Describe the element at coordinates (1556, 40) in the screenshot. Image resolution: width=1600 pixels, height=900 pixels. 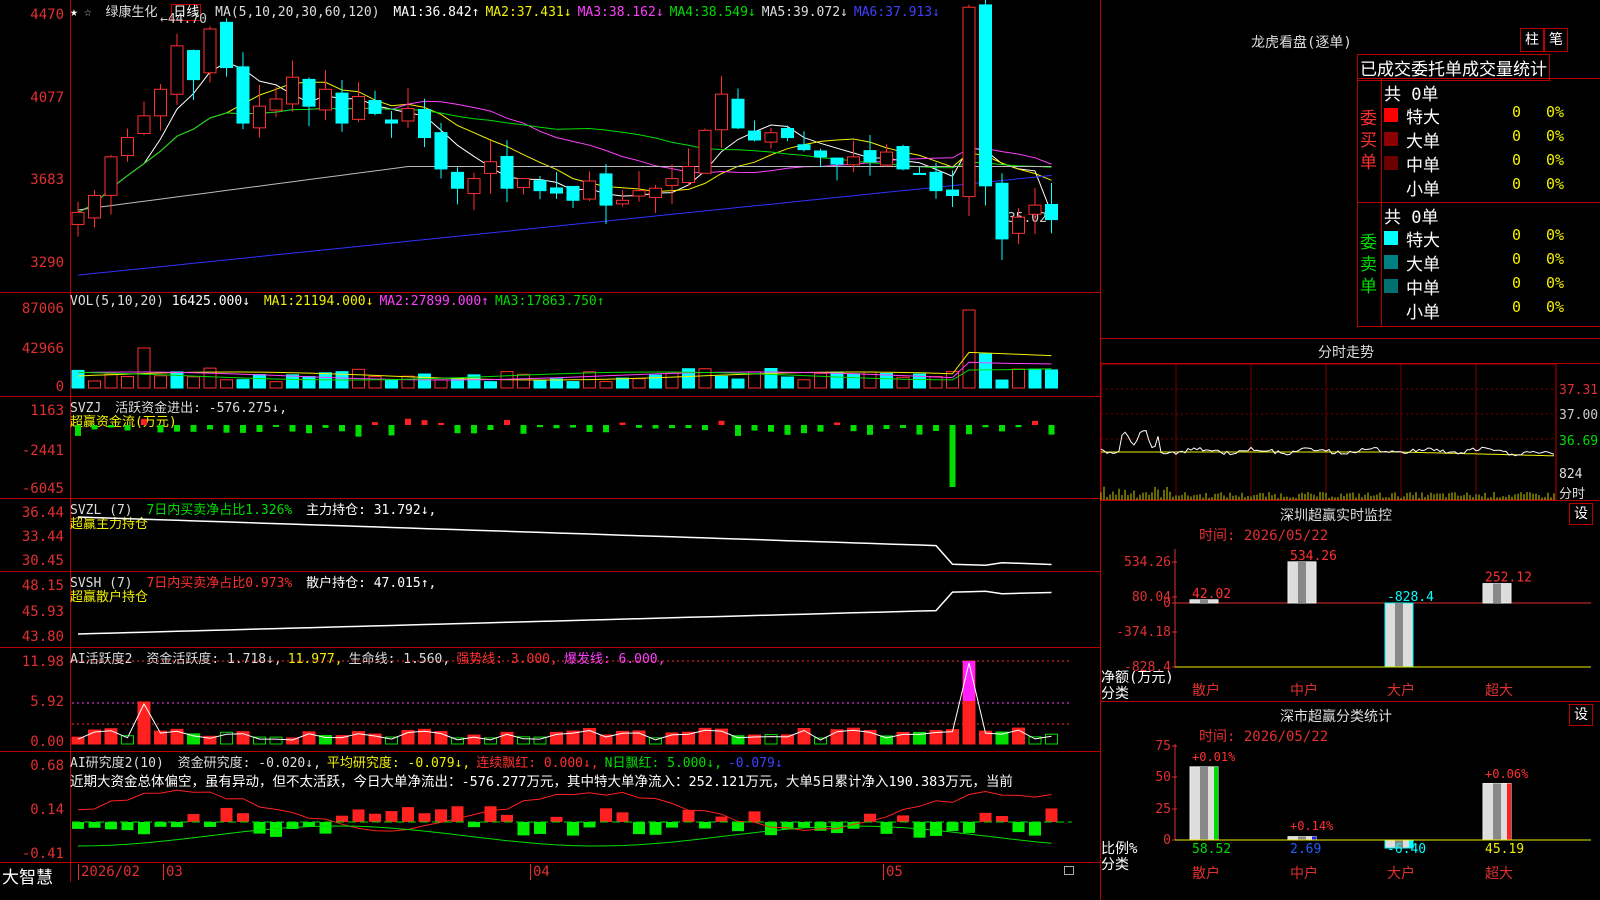
I see `tick-mode-button: 笔` at that location.